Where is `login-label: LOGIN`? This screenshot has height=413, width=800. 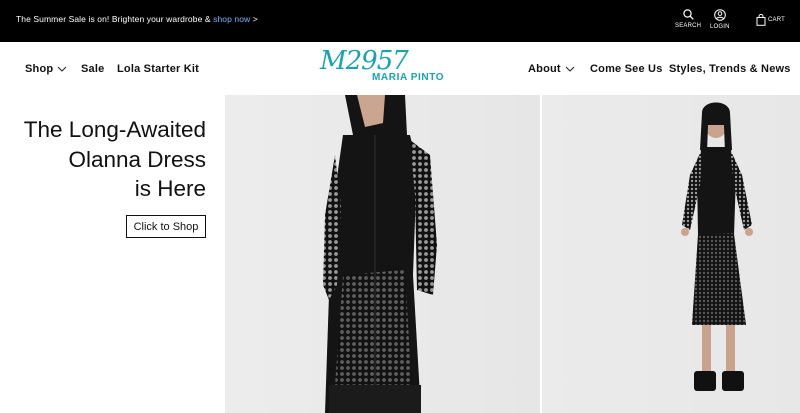
login-label: LOGIN is located at coordinates (720, 27).